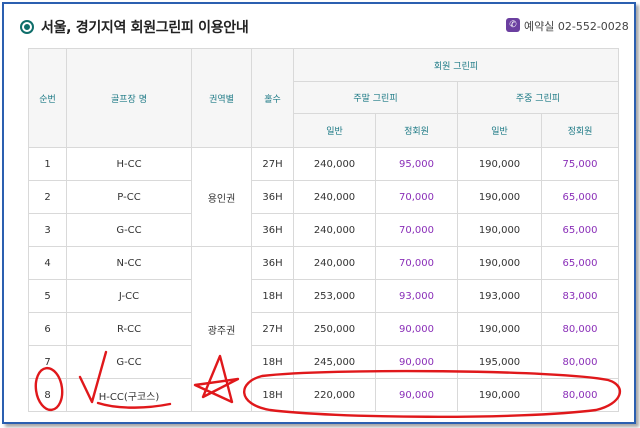 The image size is (640, 428). I want to click on table-row: 7 G-CC 18H 245,000 90,000 195,000 80,000, so click(324, 362).